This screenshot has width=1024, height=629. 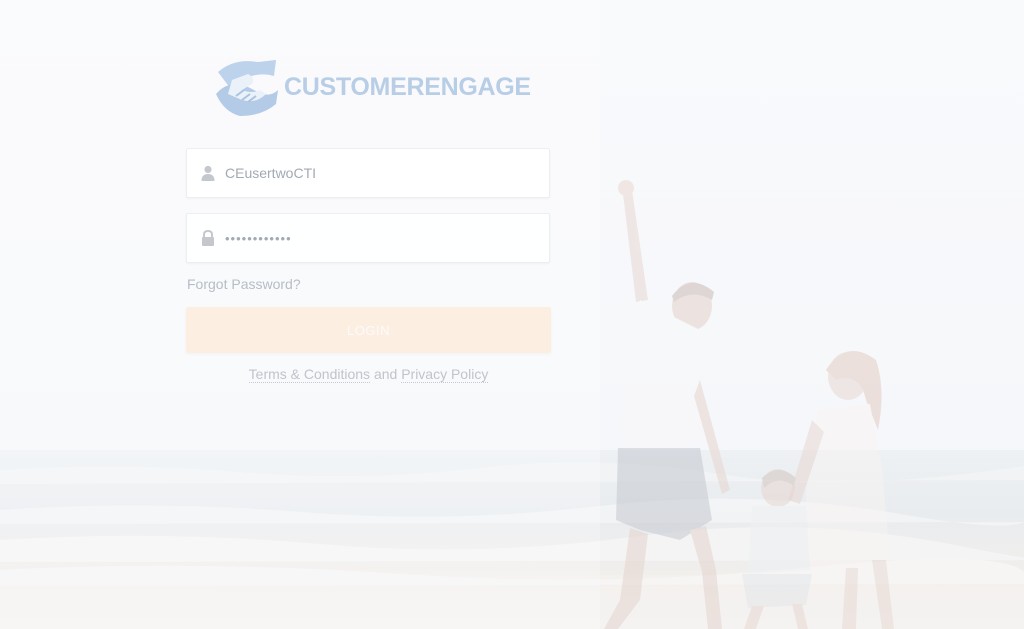 I want to click on brand-logo: CUSTOMERENGAGE, so click(x=372, y=87).